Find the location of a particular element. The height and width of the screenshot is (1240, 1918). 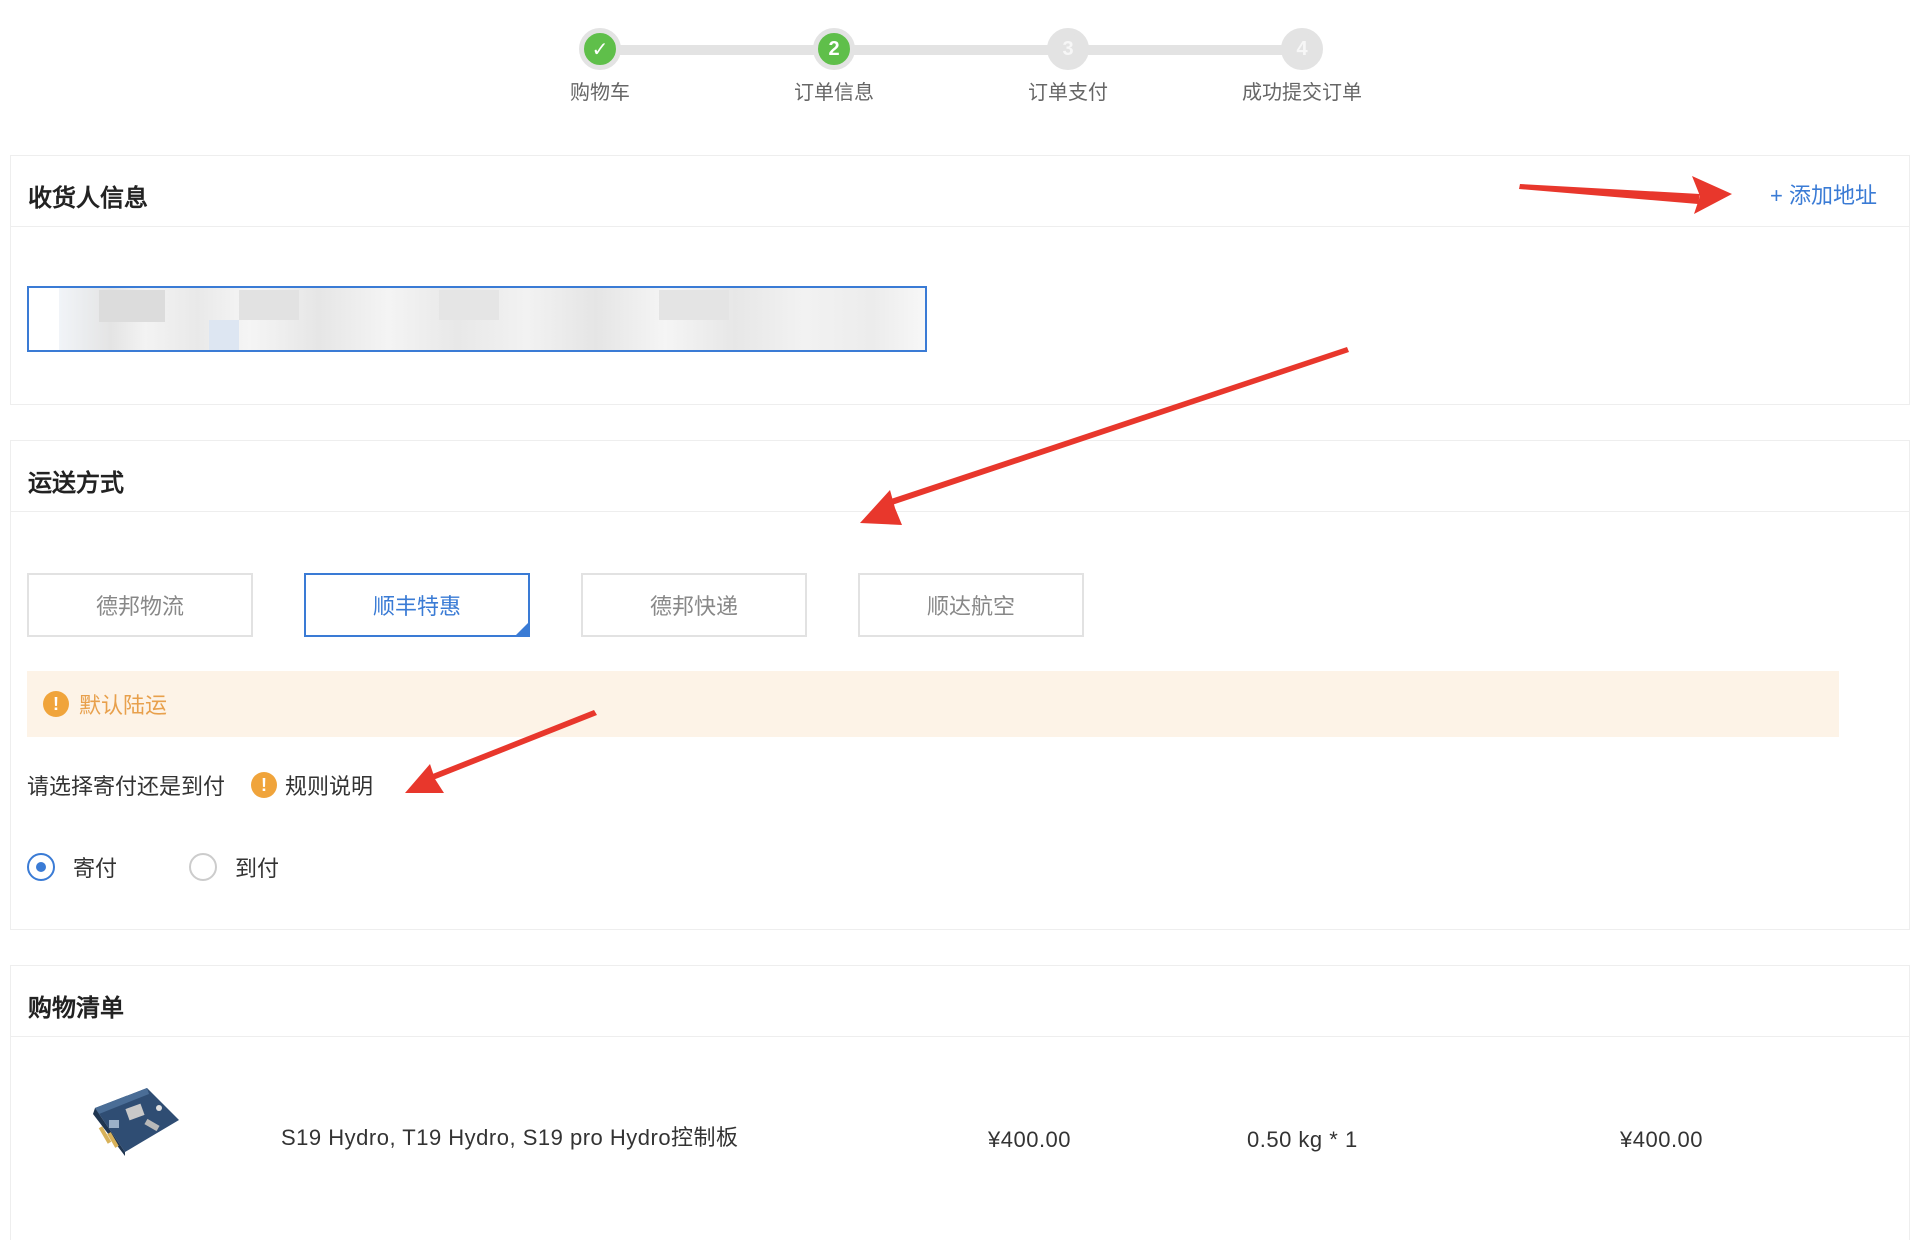

shipping-title: 运送方式 is located at coordinates (76, 483).